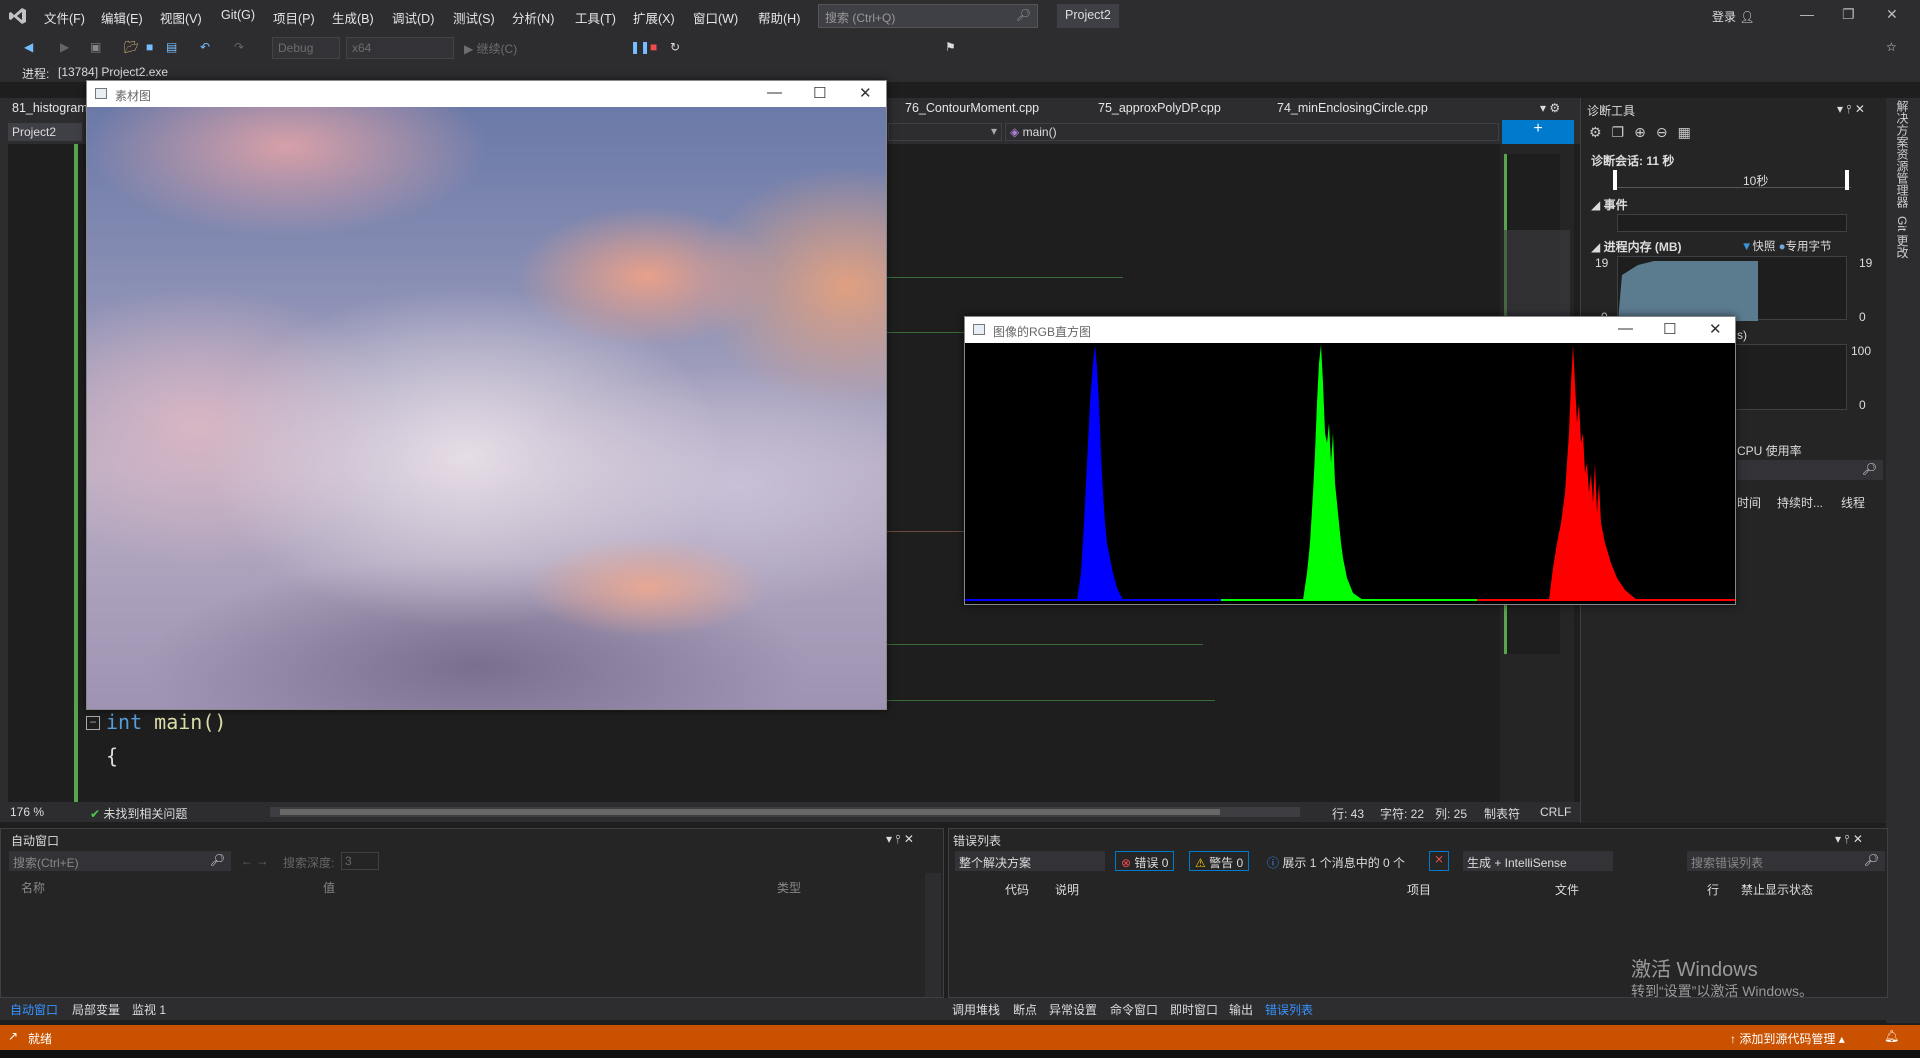 This screenshot has height=1058, width=1920. What do you see at coordinates (32, 48) in the screenshot?
I see `back-icon: ◀` at bounding box center [32, 48].